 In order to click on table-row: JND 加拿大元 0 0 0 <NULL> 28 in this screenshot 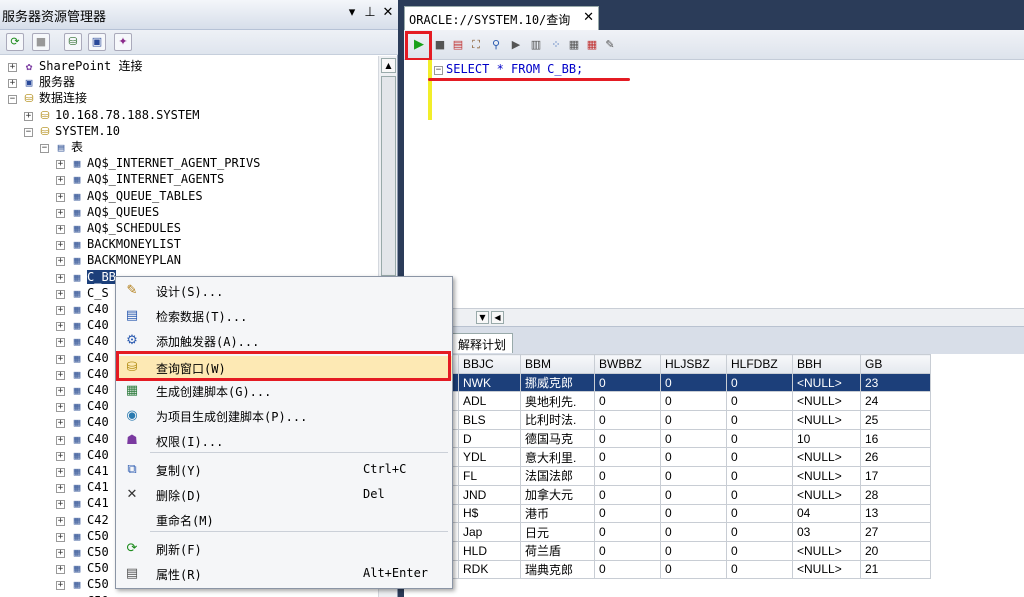, I will do `click(667, 494)`.